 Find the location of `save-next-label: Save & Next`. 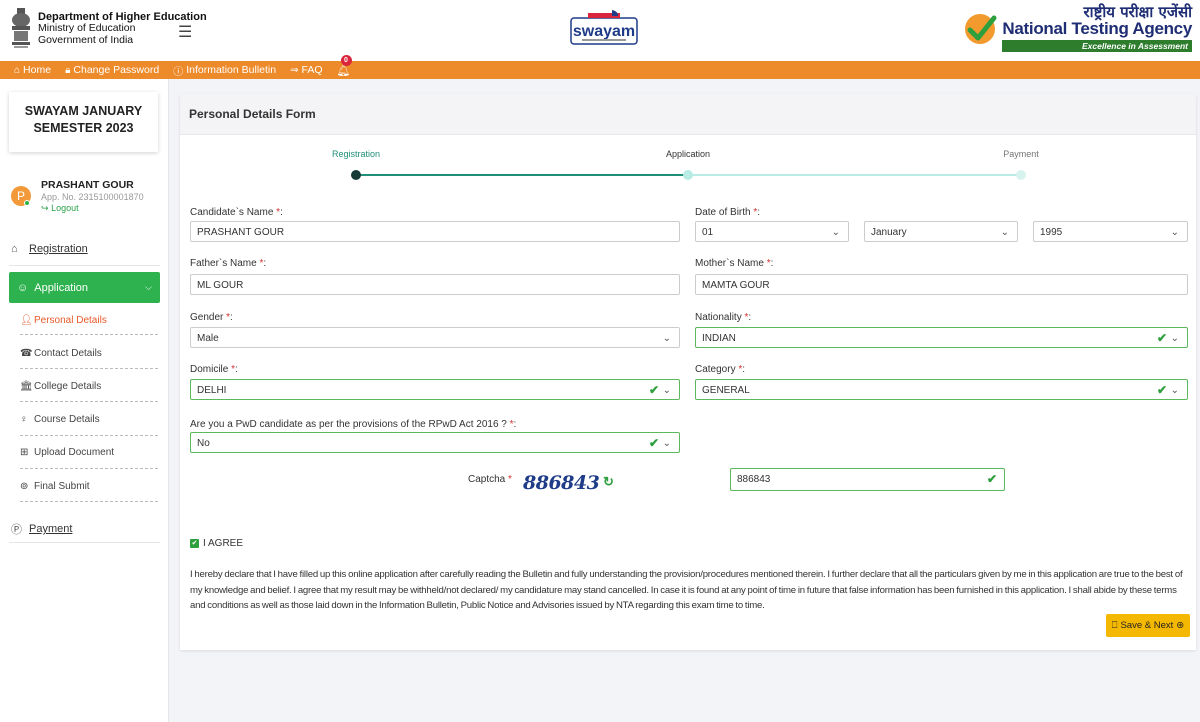

save-next-label: Save & Next is located at coordinates (1147, 625).